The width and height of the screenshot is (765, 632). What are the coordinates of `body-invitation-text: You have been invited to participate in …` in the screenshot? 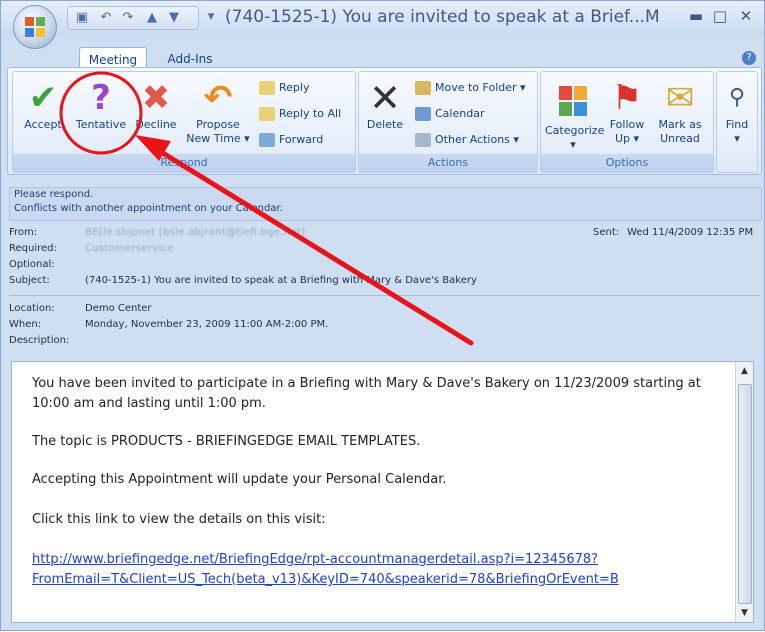 It's located at (366, 393).